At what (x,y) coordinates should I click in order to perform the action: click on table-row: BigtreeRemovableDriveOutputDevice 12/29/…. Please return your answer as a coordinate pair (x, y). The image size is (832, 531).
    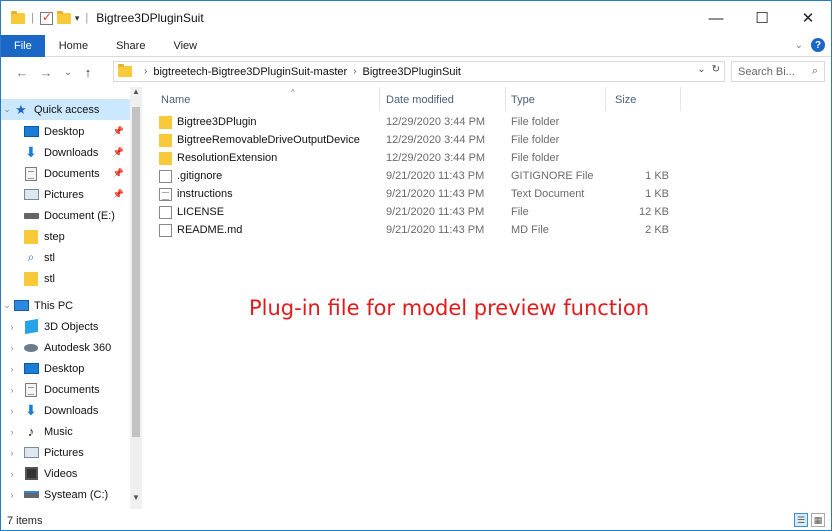
    Looking at the image, I should click on (419, 141).